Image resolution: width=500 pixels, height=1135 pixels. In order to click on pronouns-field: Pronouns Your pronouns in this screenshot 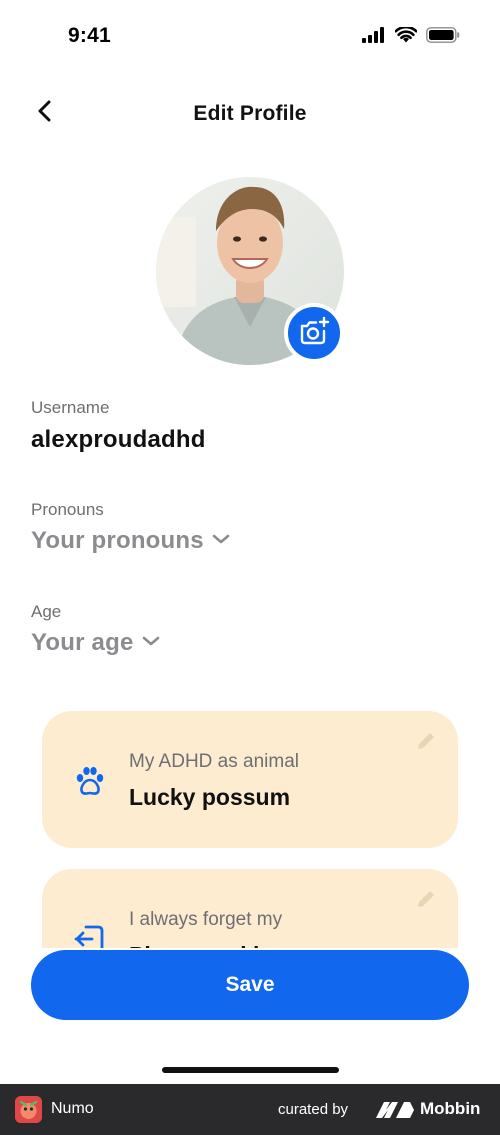, I will do `click(130, 527)`.